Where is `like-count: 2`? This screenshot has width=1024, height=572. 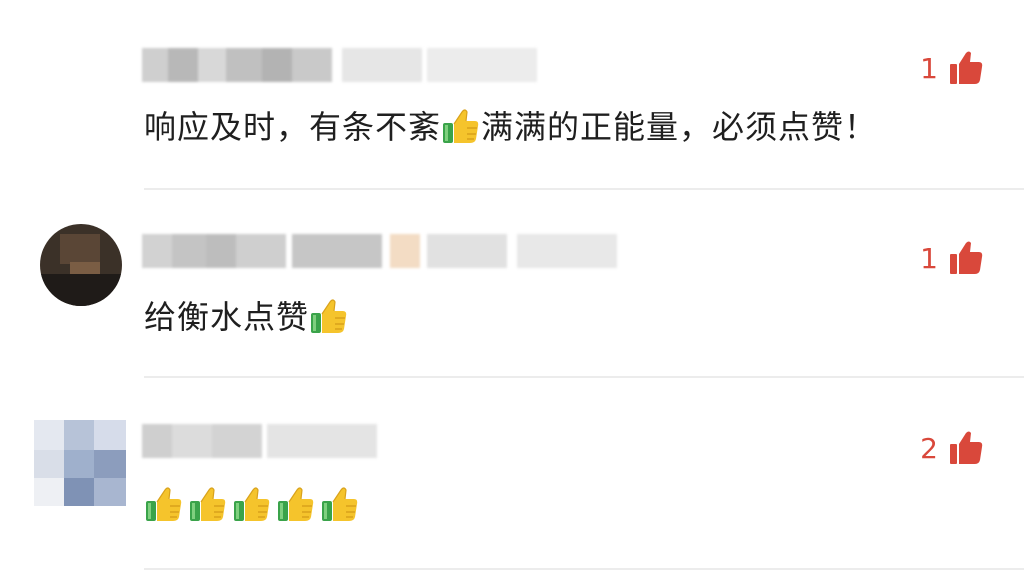
like-count: 2 is located at coordinates (929, 448).